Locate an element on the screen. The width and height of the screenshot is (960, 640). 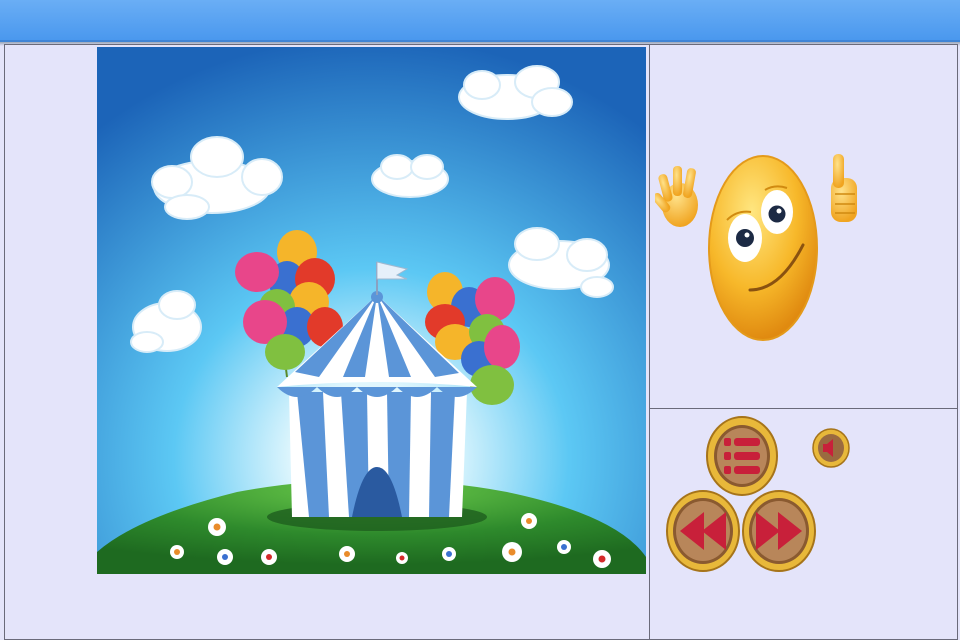
menu-button is located at coordinates (742, 456).